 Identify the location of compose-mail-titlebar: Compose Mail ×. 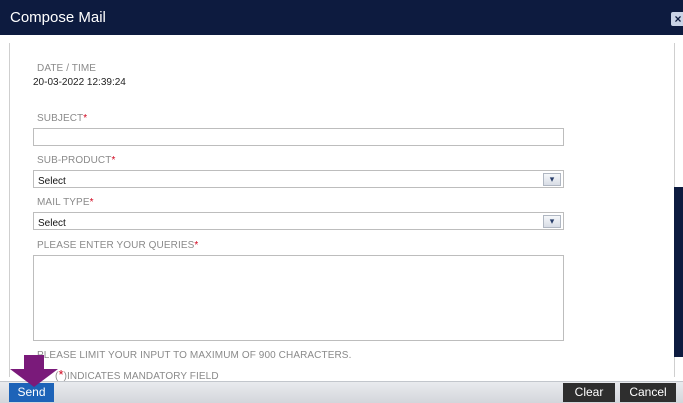
(341, 17).